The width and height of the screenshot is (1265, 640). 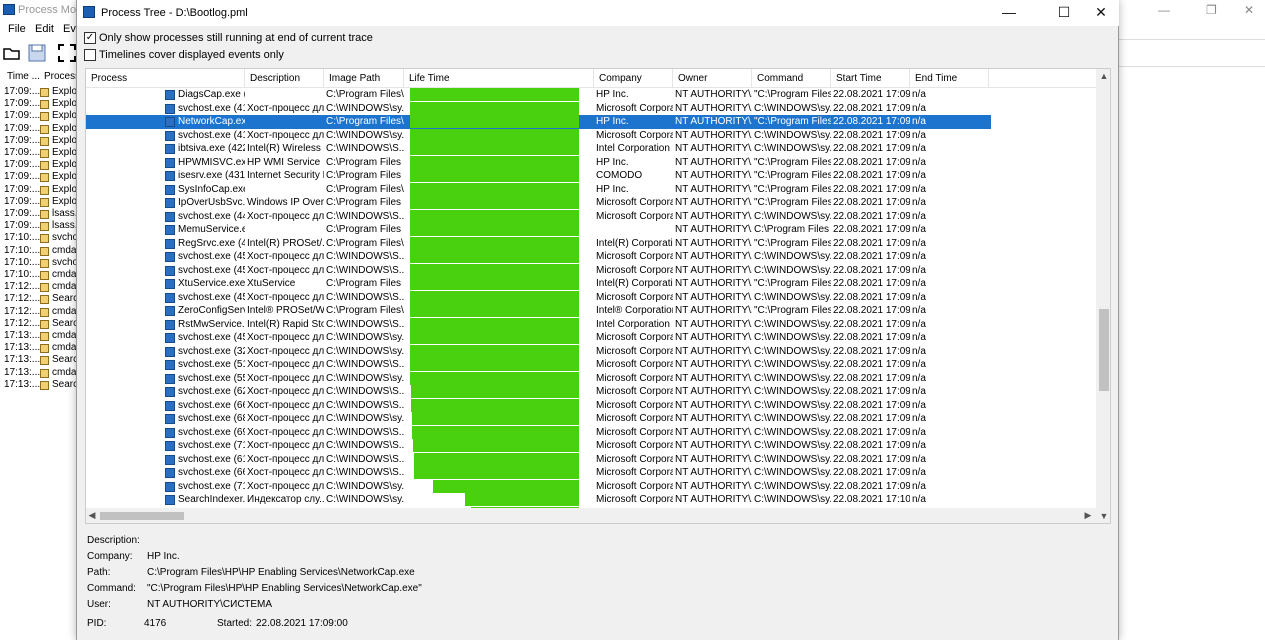 What do you see at coordinates (1211, 10) in the screenshot?
I see `restore-icon: ❐` at bounding box center [1211, 10].